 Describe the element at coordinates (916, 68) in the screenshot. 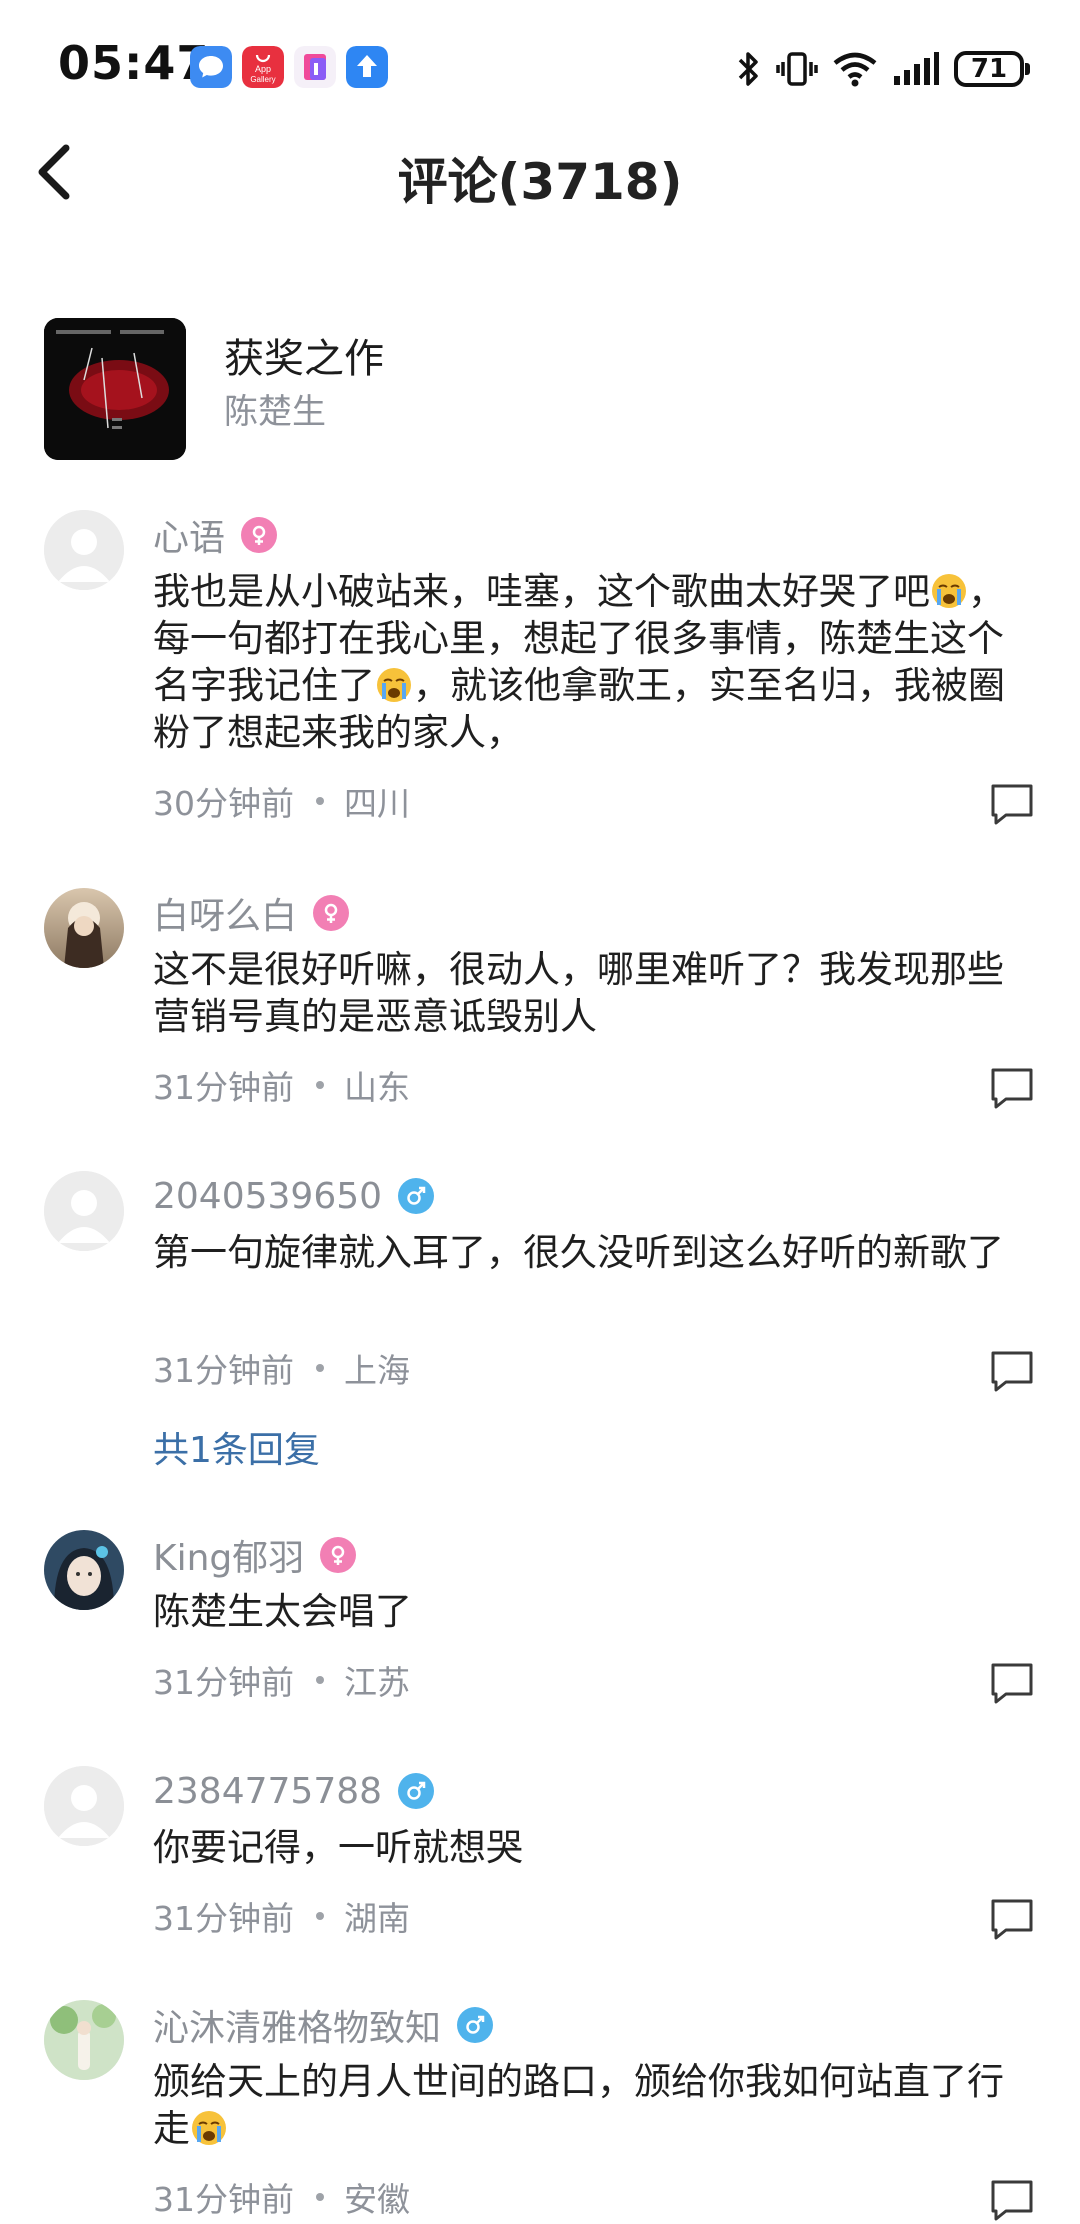

I see `signal-icon` at that location.